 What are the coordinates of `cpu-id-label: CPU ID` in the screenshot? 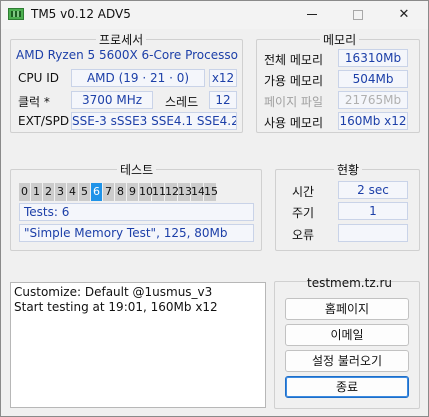 It's located at (38, 78).